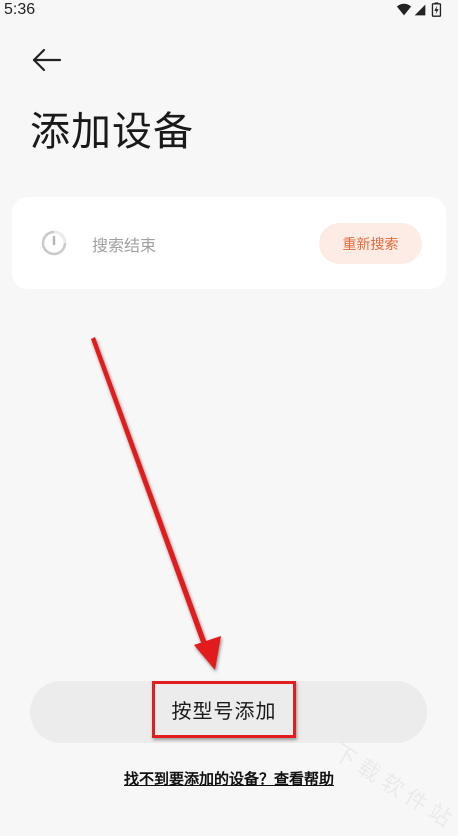 The height and width of the screenshot is (836, 458). What do you see at coordinates (370, 243) in the screenshot?
I see `research-button: 重新搜索` at bounding box center [370, 243].